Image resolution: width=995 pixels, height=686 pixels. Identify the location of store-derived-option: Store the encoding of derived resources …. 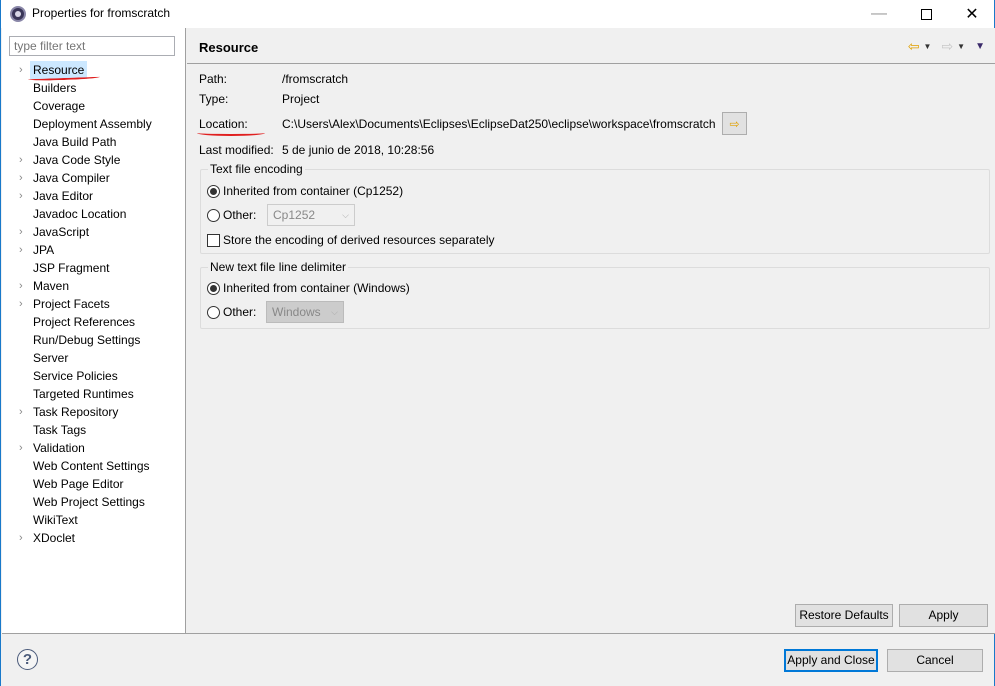
(351, 240).